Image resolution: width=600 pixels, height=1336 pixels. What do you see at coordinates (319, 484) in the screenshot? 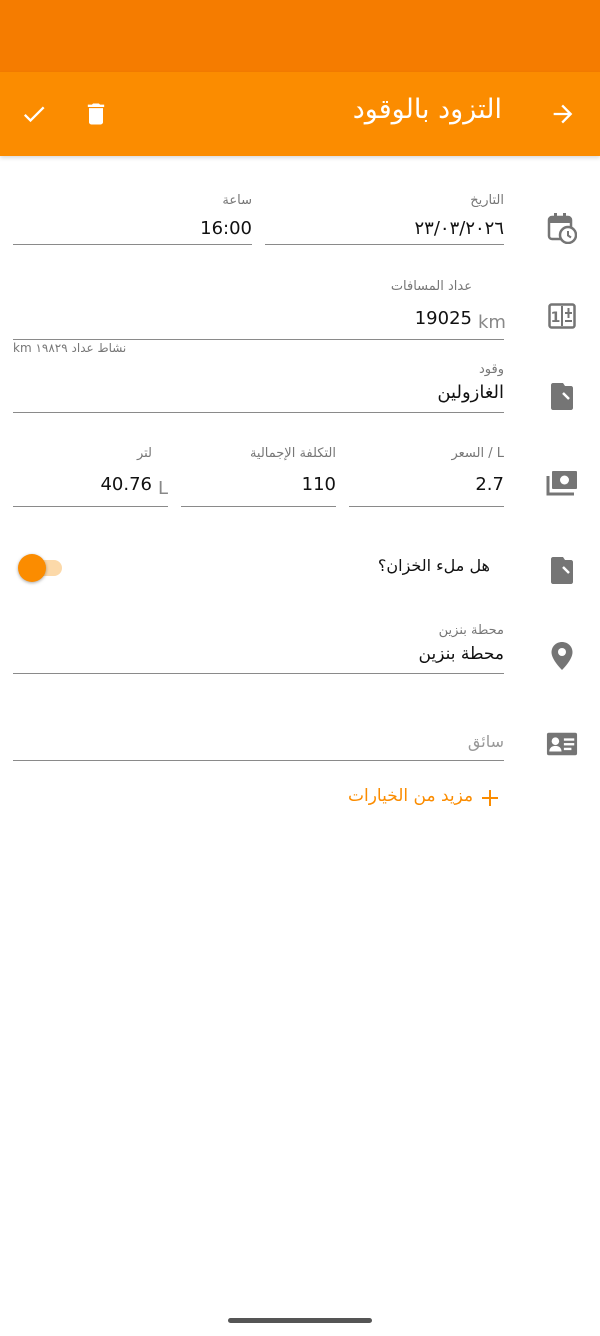
I see `total-cost-value: 110` at bounding box center [319, 484].